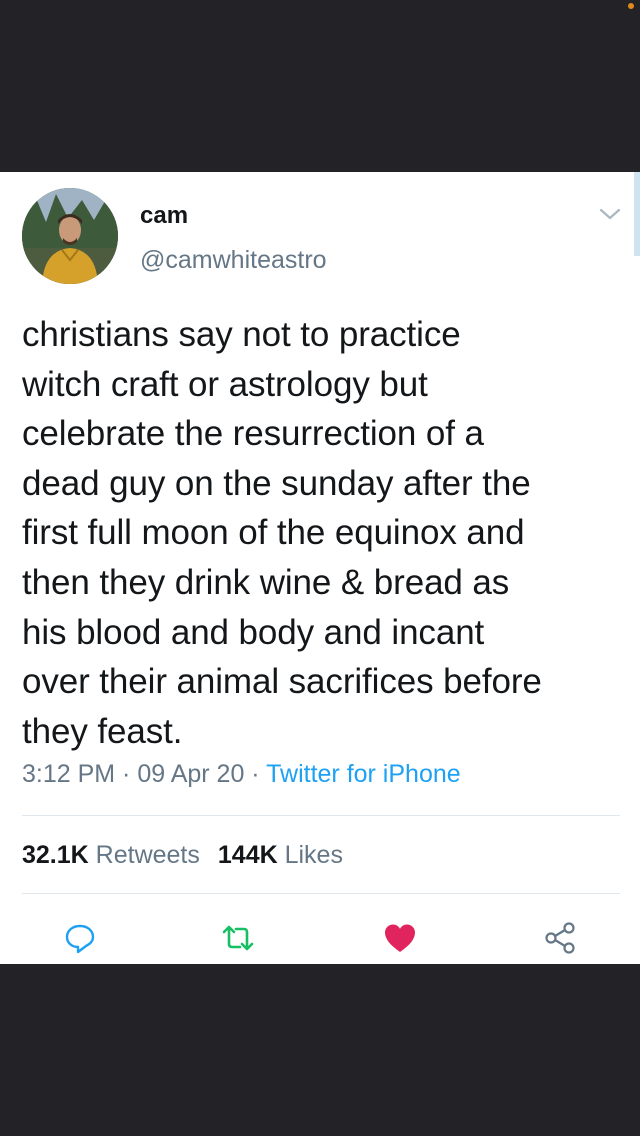 This screenshot has width=640, height=1136. What do you see at coordinates (631, 6) in the screenshot?
I see `notification-dot-icon` at bounding box center [631, 6].